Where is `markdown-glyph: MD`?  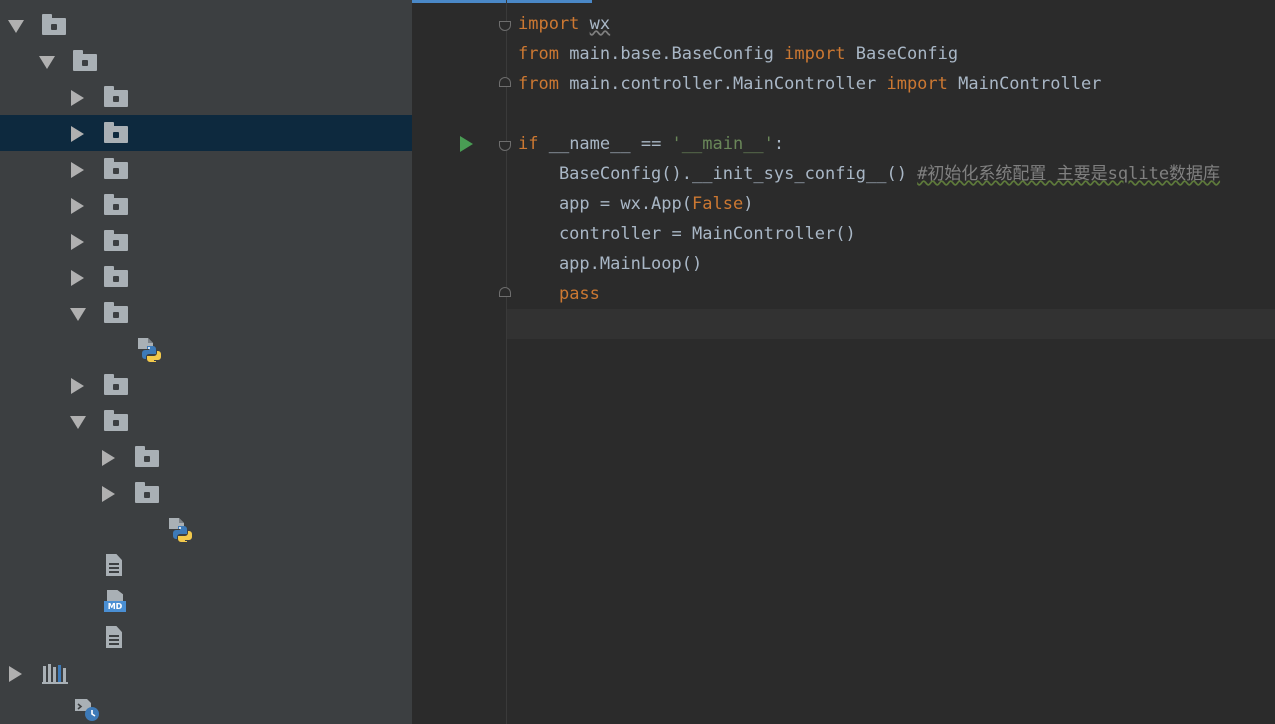
markdown-glyph: MD is located at coordinates (115, 601).